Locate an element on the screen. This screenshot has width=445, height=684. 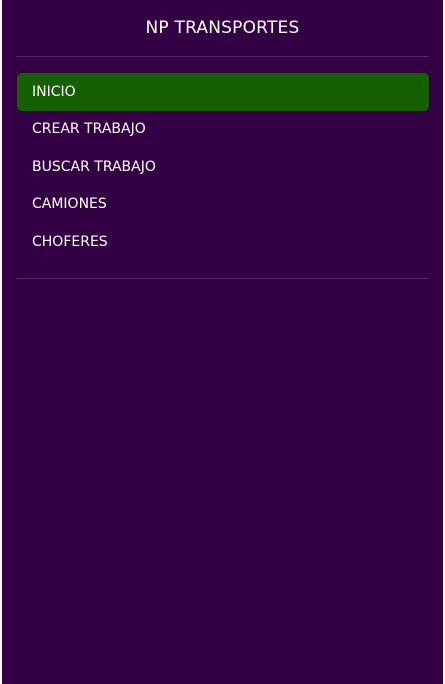
bottom-divider is located at coordinates (222, 278).